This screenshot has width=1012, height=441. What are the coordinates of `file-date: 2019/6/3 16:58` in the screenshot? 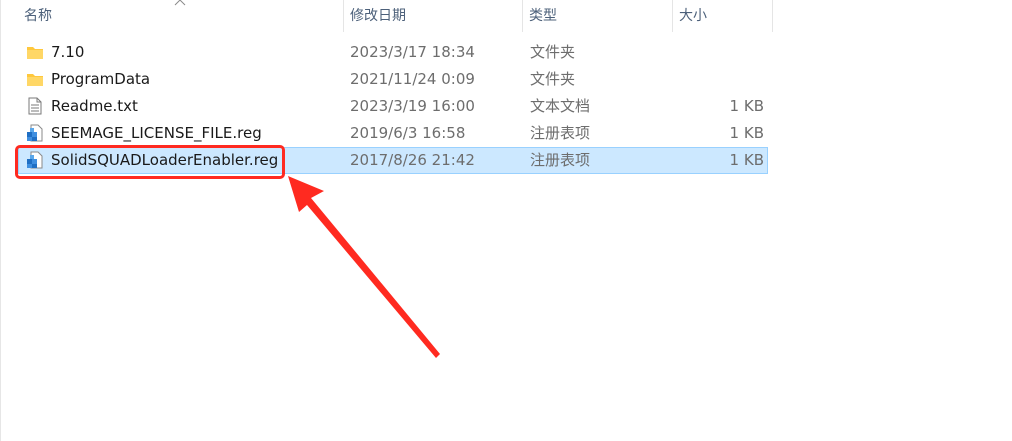 It's located at (408, 133).